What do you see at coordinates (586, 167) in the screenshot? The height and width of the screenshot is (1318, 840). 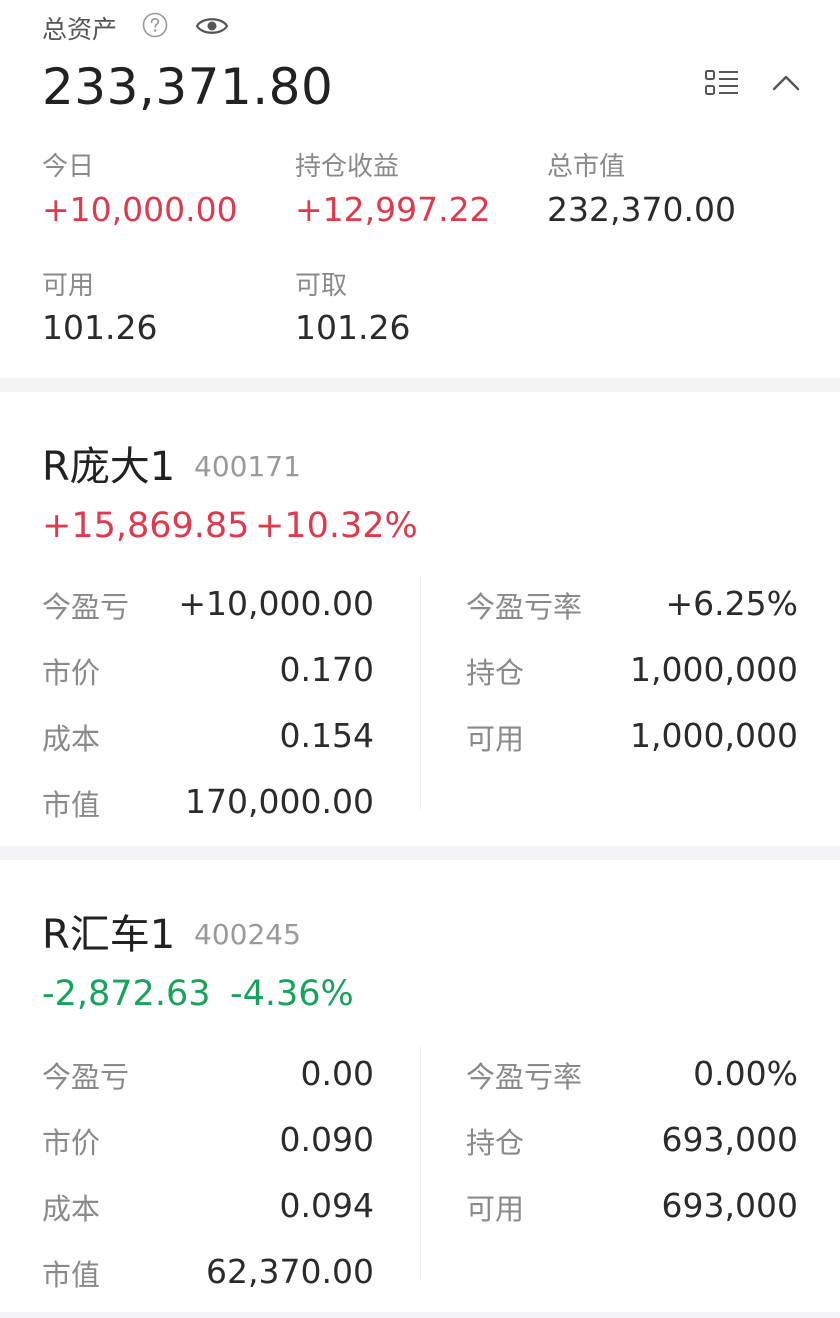 I see `market-value-label: 总市值` at bounding box center [586, 167].